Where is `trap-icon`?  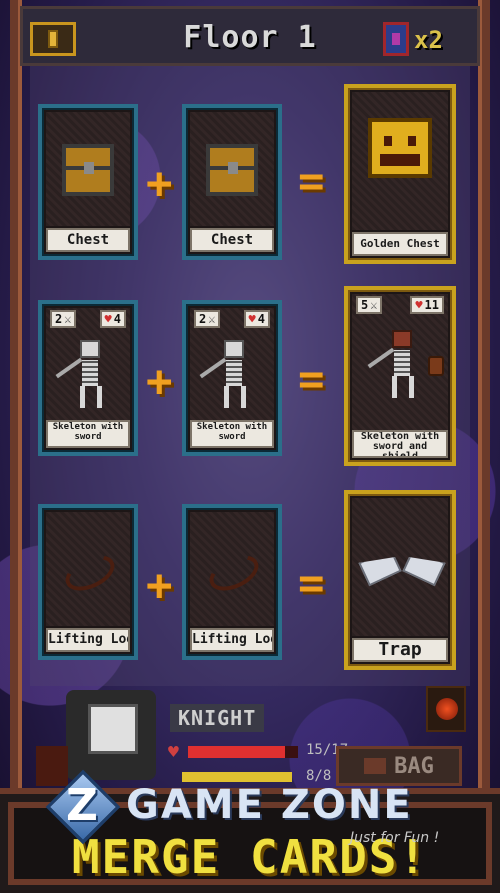
trap-icon is located at coordinates (402, 571).